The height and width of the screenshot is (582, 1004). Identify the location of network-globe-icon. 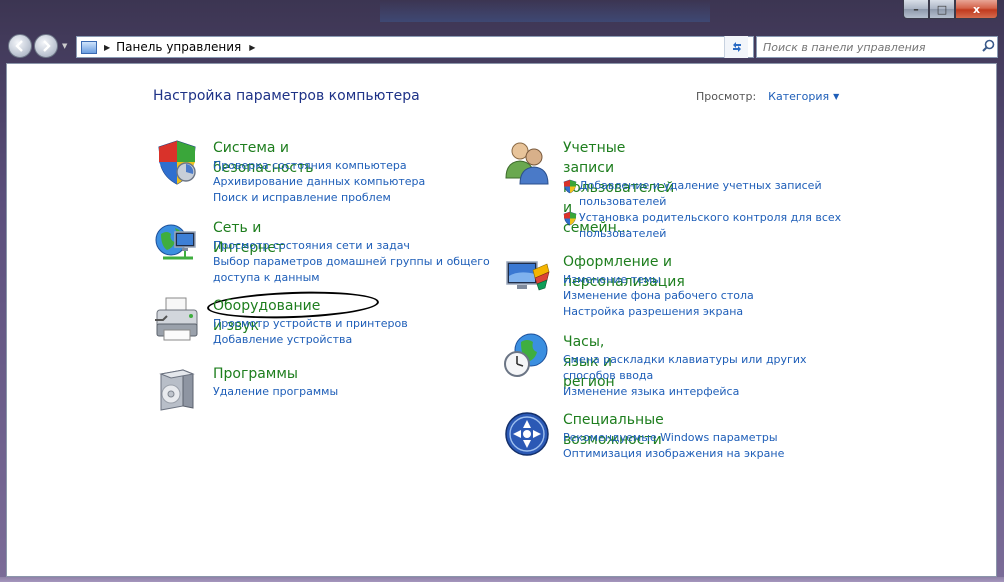
(177, 242).